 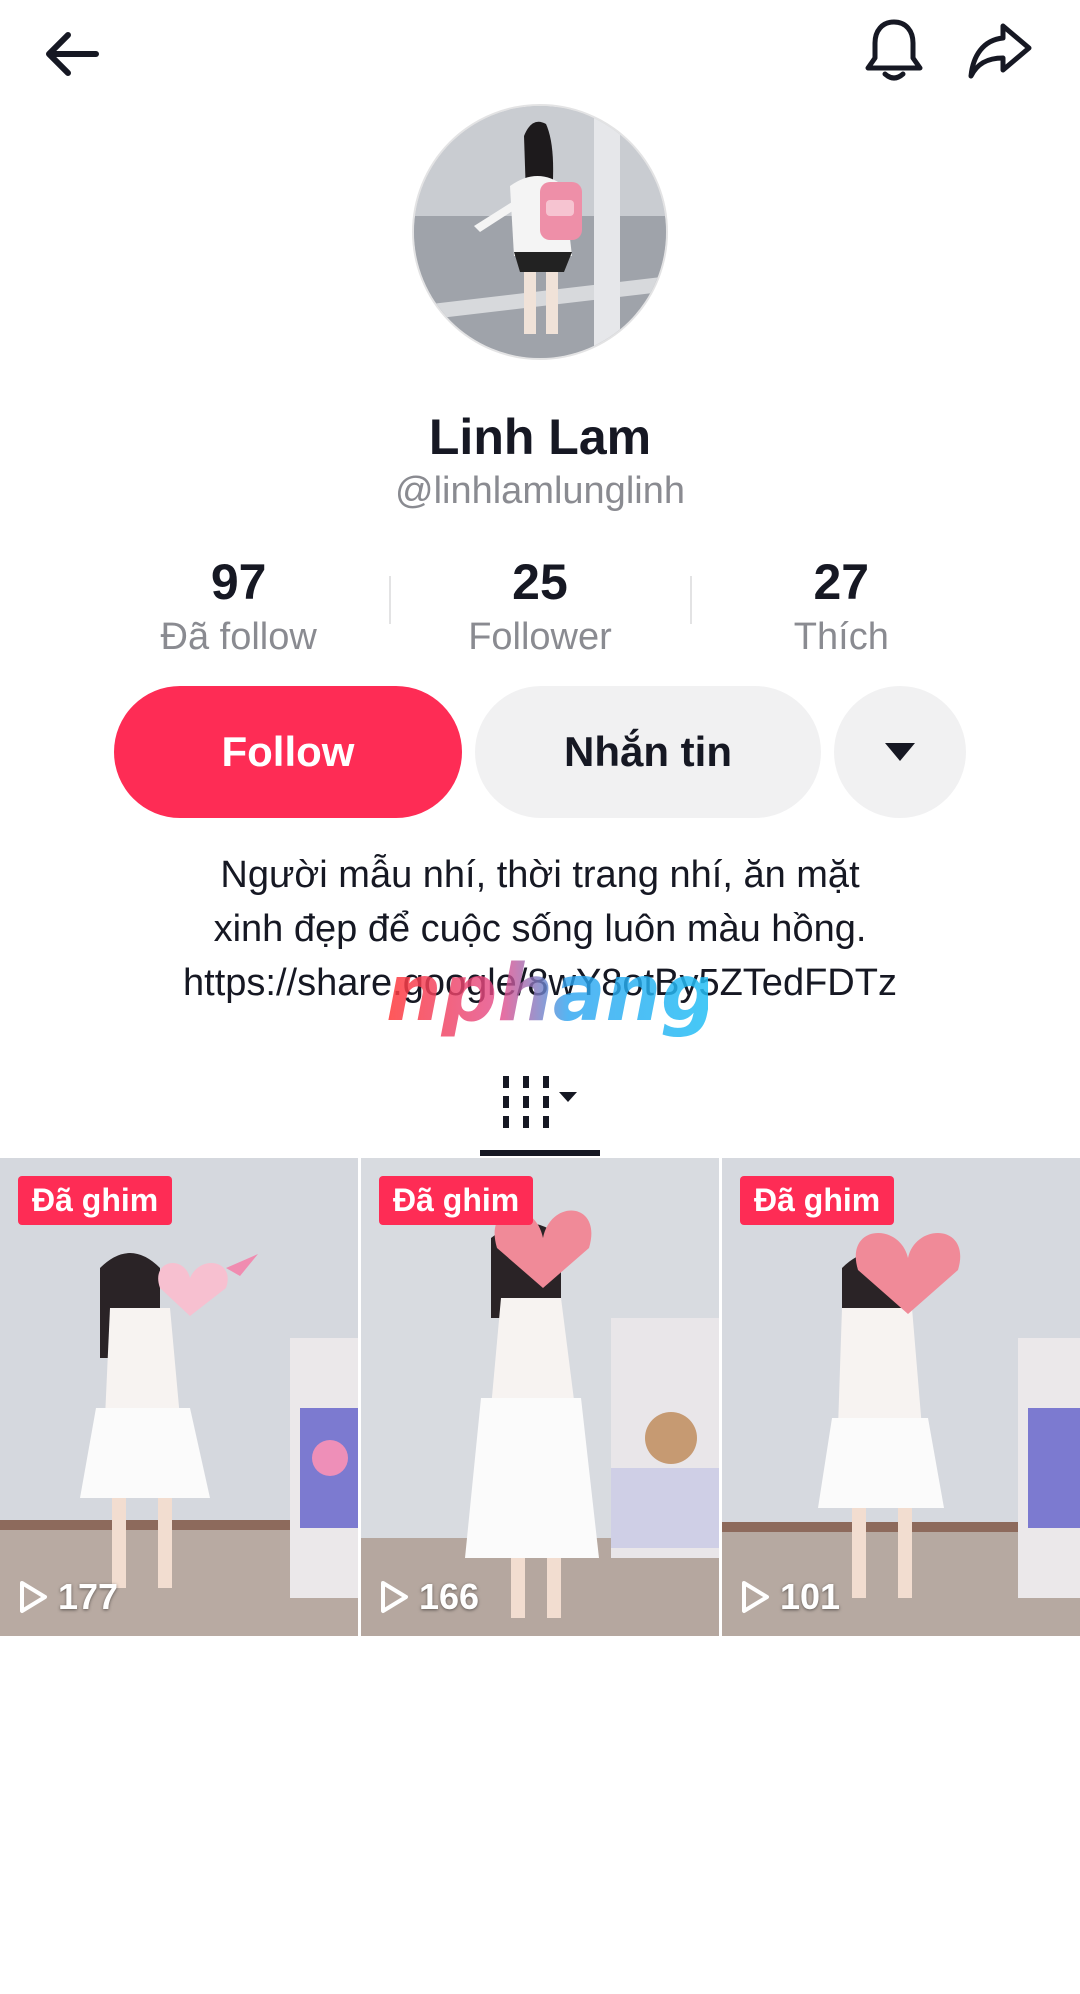 I want to click on video-tile: Đã ghim 101, so click(x=901, y=1397).